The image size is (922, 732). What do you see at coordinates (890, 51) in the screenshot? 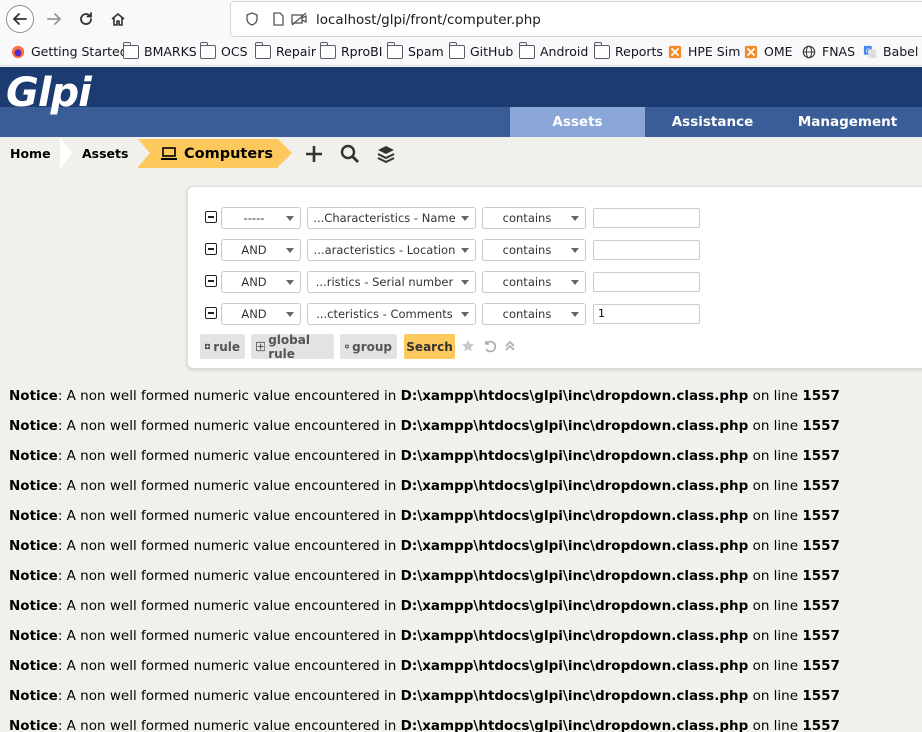
I see `bookmark-babel: G Babel` at bounding box center [890, 51].